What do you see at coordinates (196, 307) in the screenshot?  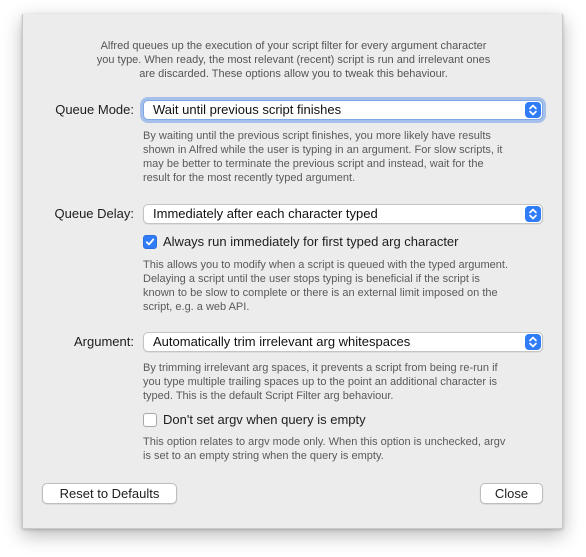 I see `help-line: script, e.g. a web API.` at bounding box center [196, 307].